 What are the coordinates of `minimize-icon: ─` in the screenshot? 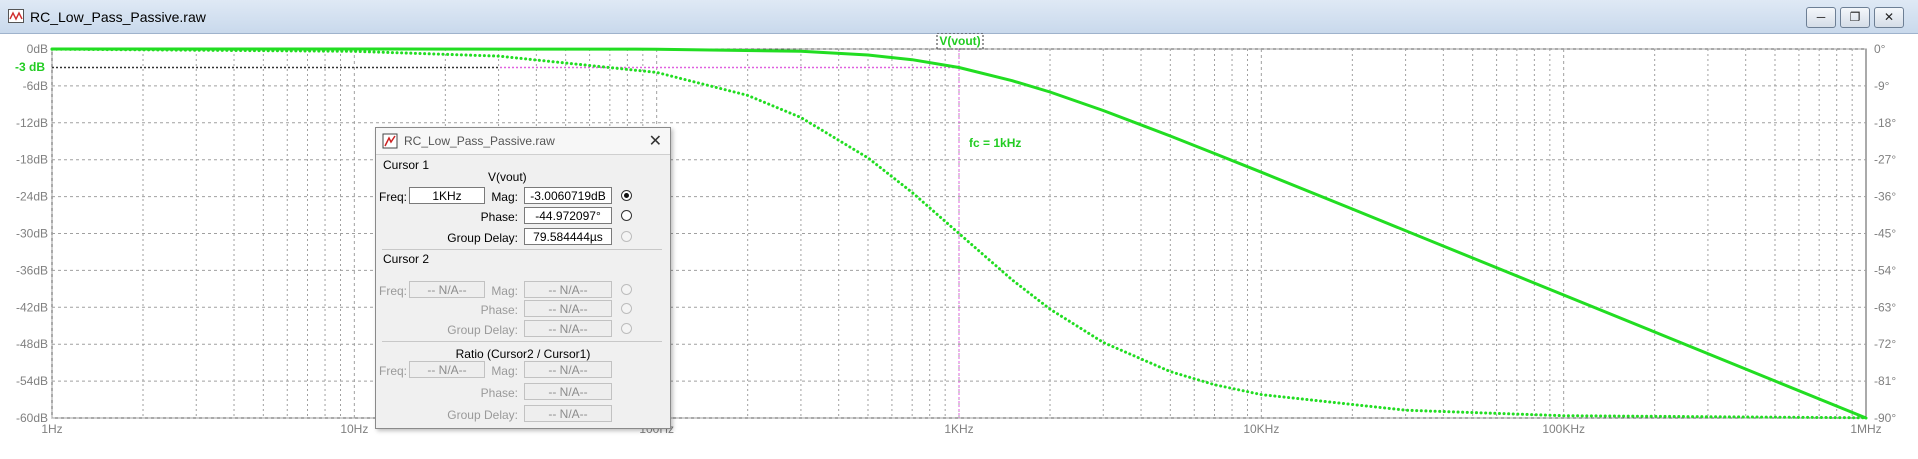 It's located at (1821, 17).